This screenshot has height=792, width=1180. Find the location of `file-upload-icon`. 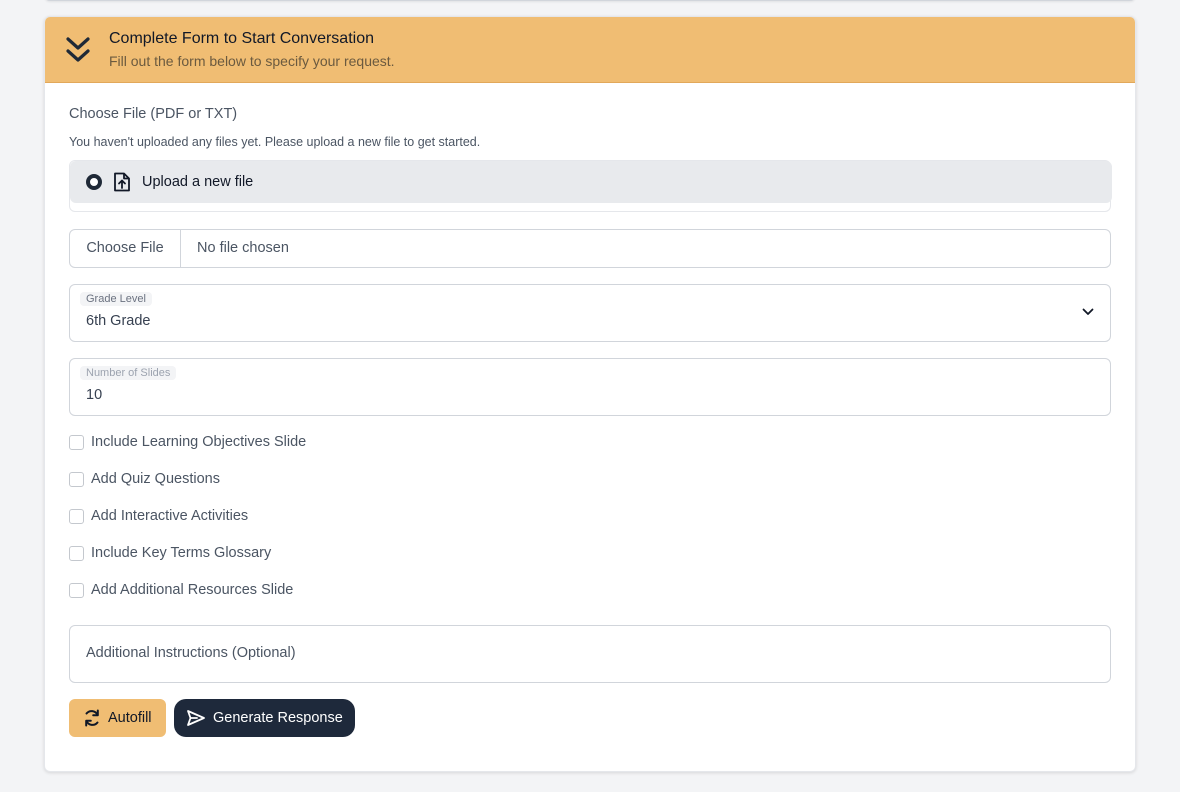

file-upload-icon is located at coordinates (122, 182).